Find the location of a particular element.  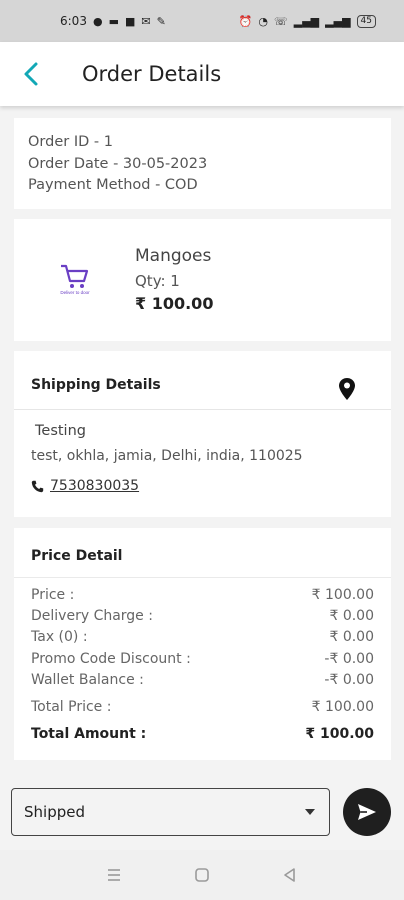

total-amount-value: ₹ 100.00 is located at coordinates (339, 734).